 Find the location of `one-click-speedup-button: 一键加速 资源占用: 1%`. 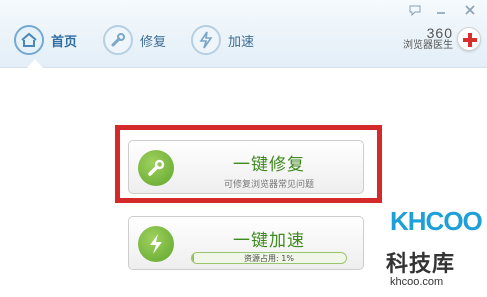

one-click-speedup-button: 一键加速 资源占用: 1% is located at coordinates (246, 243).